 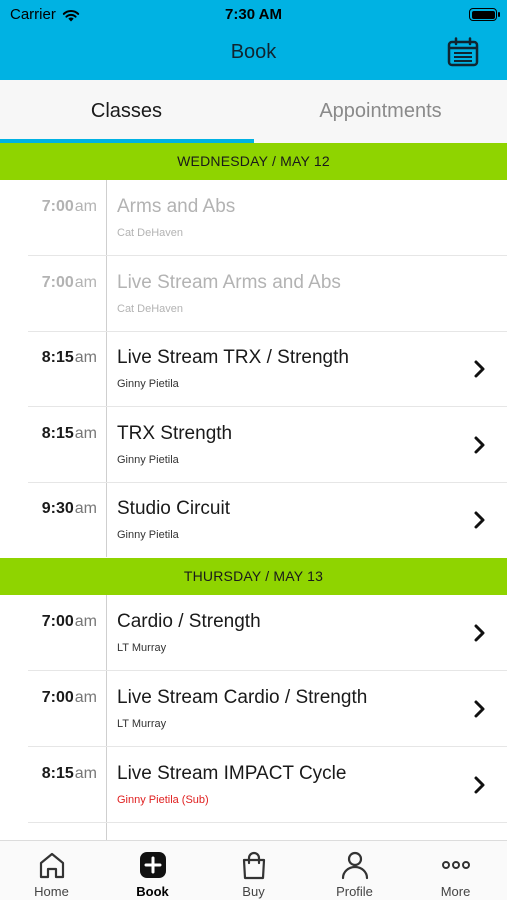 I want to click on class-title: TRX Strength, so click(x=175, y=433).